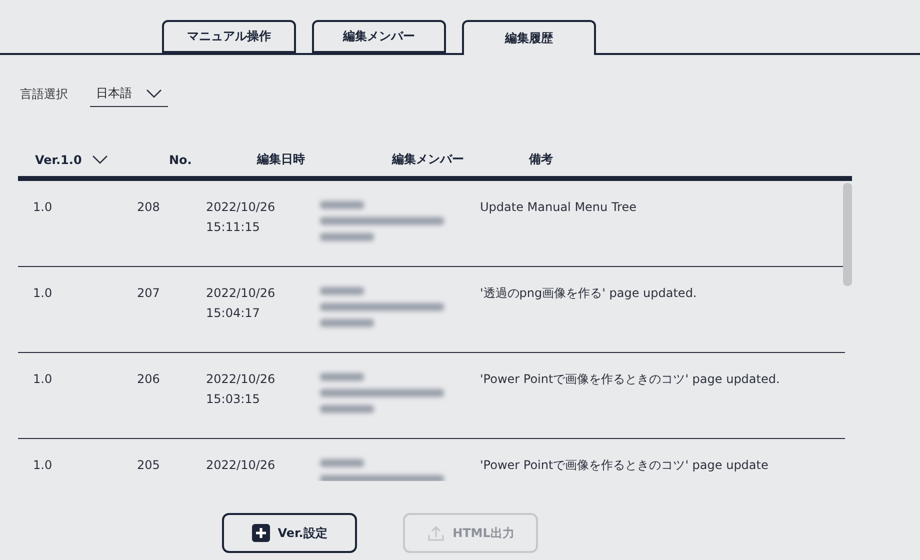 This screenshot has height=560, width=920. What do you see at coordinates (241, 217) in the screenshot?
I see `table-cell-text: 2022/10/26 15:11:15` at bounding box center [241, 217].